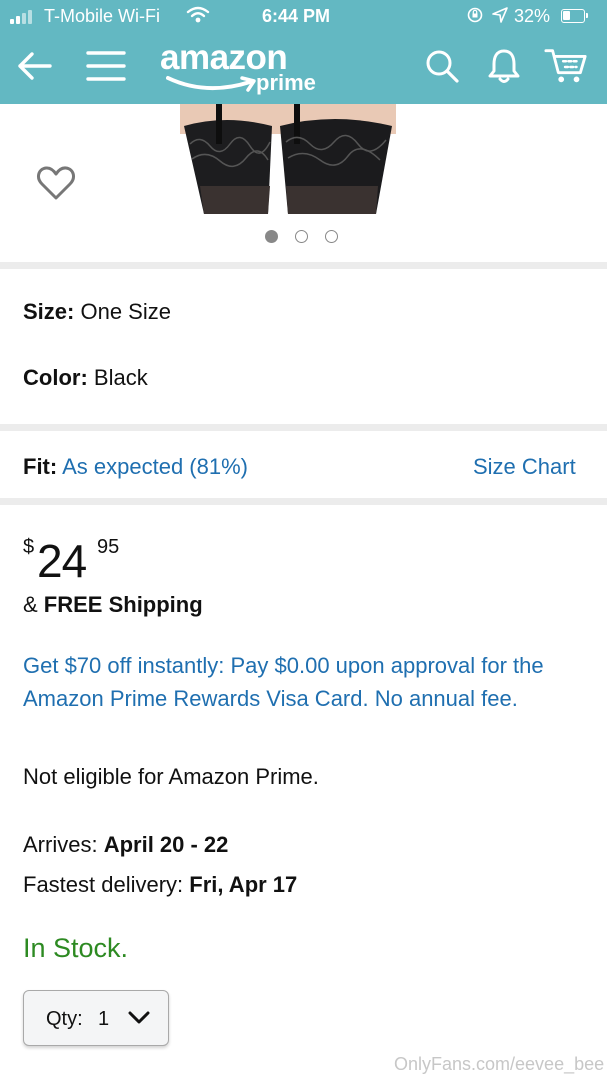 This screenshot has width=607, height=1080. Describe the element at coordinates (574, 16) in the screenshot. I see `battery-icon` at that location.